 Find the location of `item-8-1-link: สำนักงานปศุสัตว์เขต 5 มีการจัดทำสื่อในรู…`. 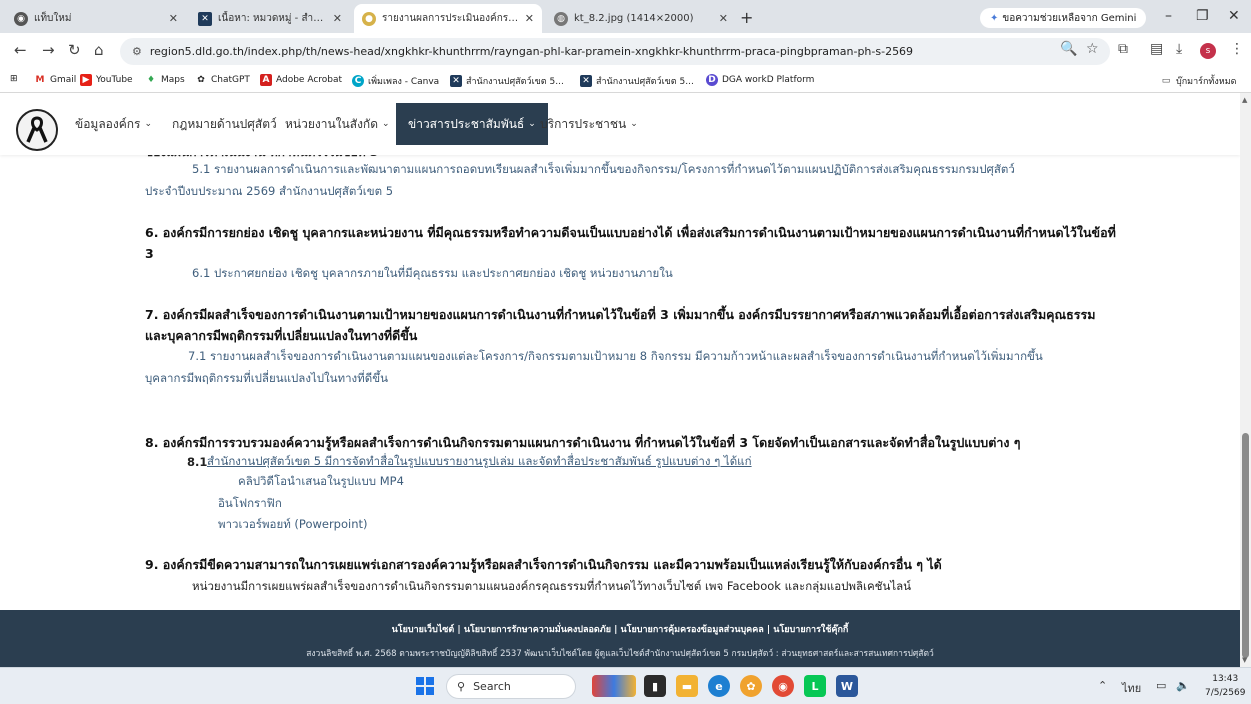

item-8-1-link: สำนักงานปศุสัตว์เขต 5 มีการจัดทำสื่อในรู… is located at coordinates (523, 461).